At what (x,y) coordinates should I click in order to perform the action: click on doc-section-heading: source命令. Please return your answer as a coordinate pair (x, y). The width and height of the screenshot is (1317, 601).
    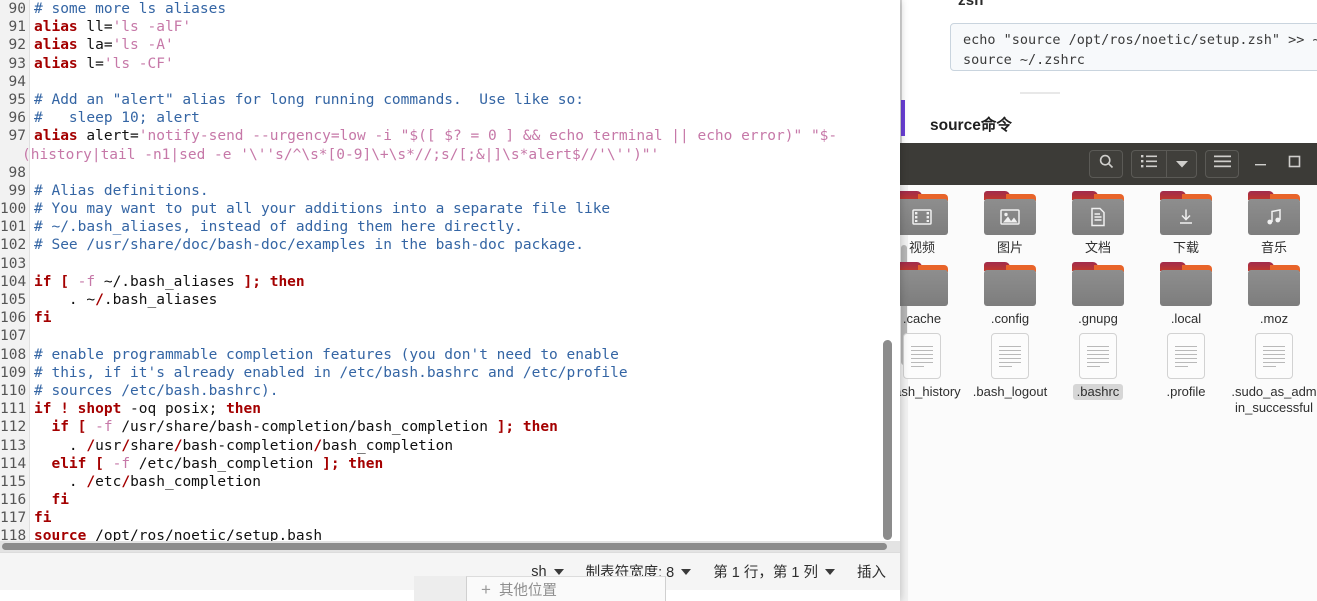
    Looking at the image, I should click on (971, 125).